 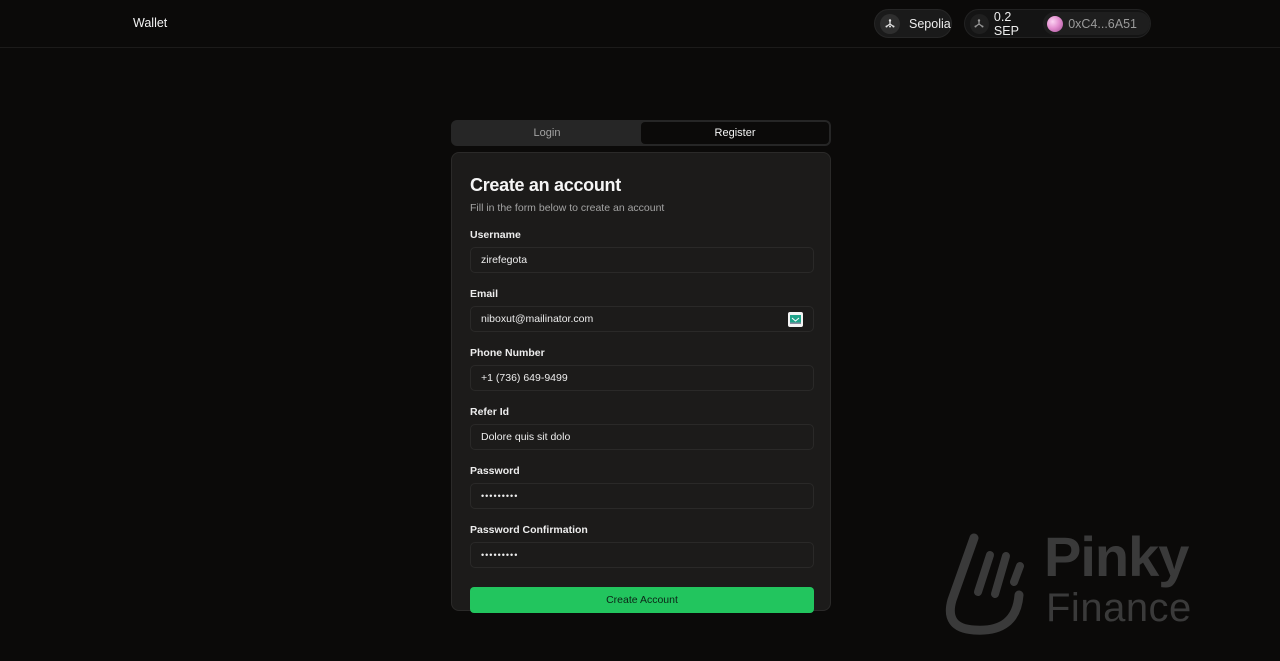 What do you see at coordinates (1006, 23) in the screenshot?
I see `account-balance: 0.2 SEP` at bounding box center [1006, 23].